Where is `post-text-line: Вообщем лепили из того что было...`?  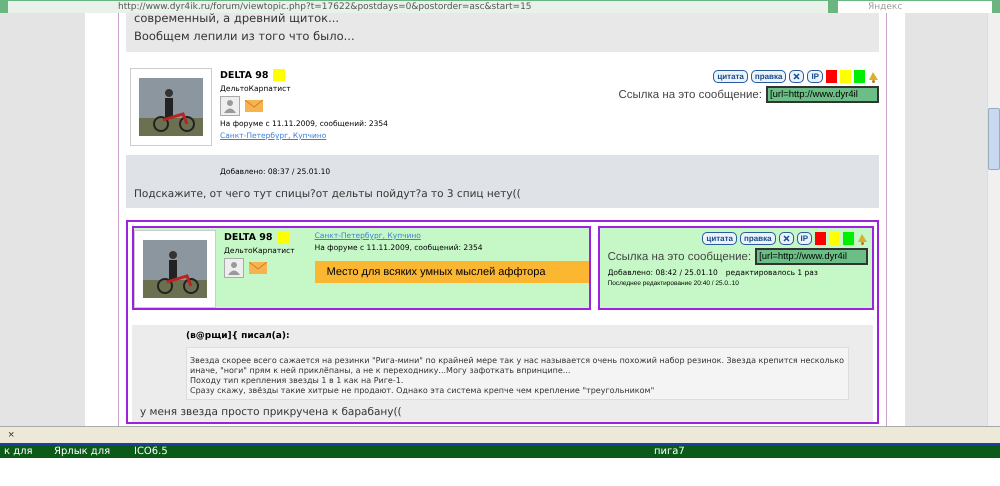 post-text-line: Вообщем лепили из того что было... is located at coordinates (245, 36).